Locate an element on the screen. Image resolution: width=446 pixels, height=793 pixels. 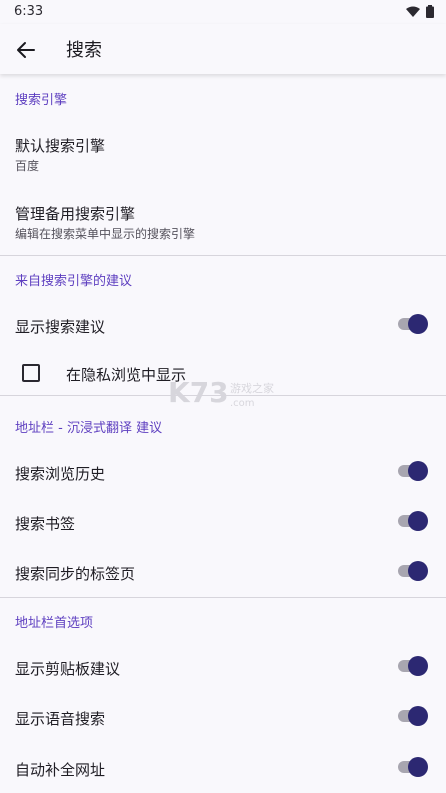
autocomplete-url-toggle is located at coordinates (413, 767).